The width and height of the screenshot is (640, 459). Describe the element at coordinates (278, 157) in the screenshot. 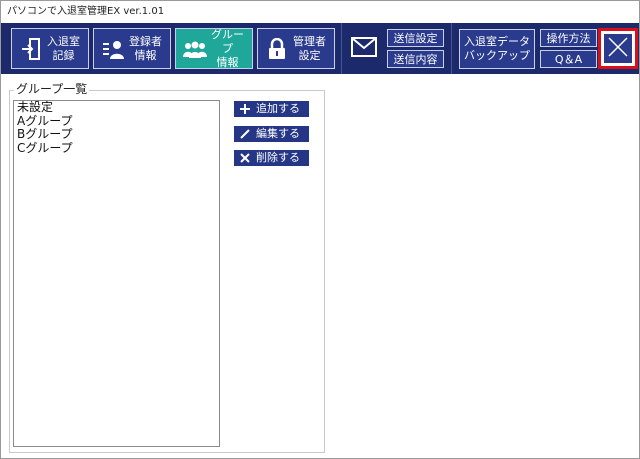

I see `delete-group-label: 削除する` at that location.